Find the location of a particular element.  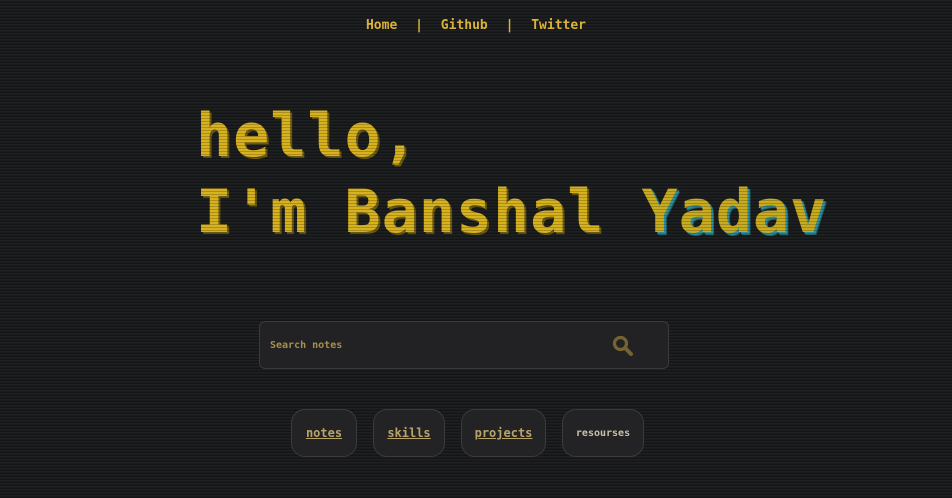

search-input is located at coordinates (435, 345).